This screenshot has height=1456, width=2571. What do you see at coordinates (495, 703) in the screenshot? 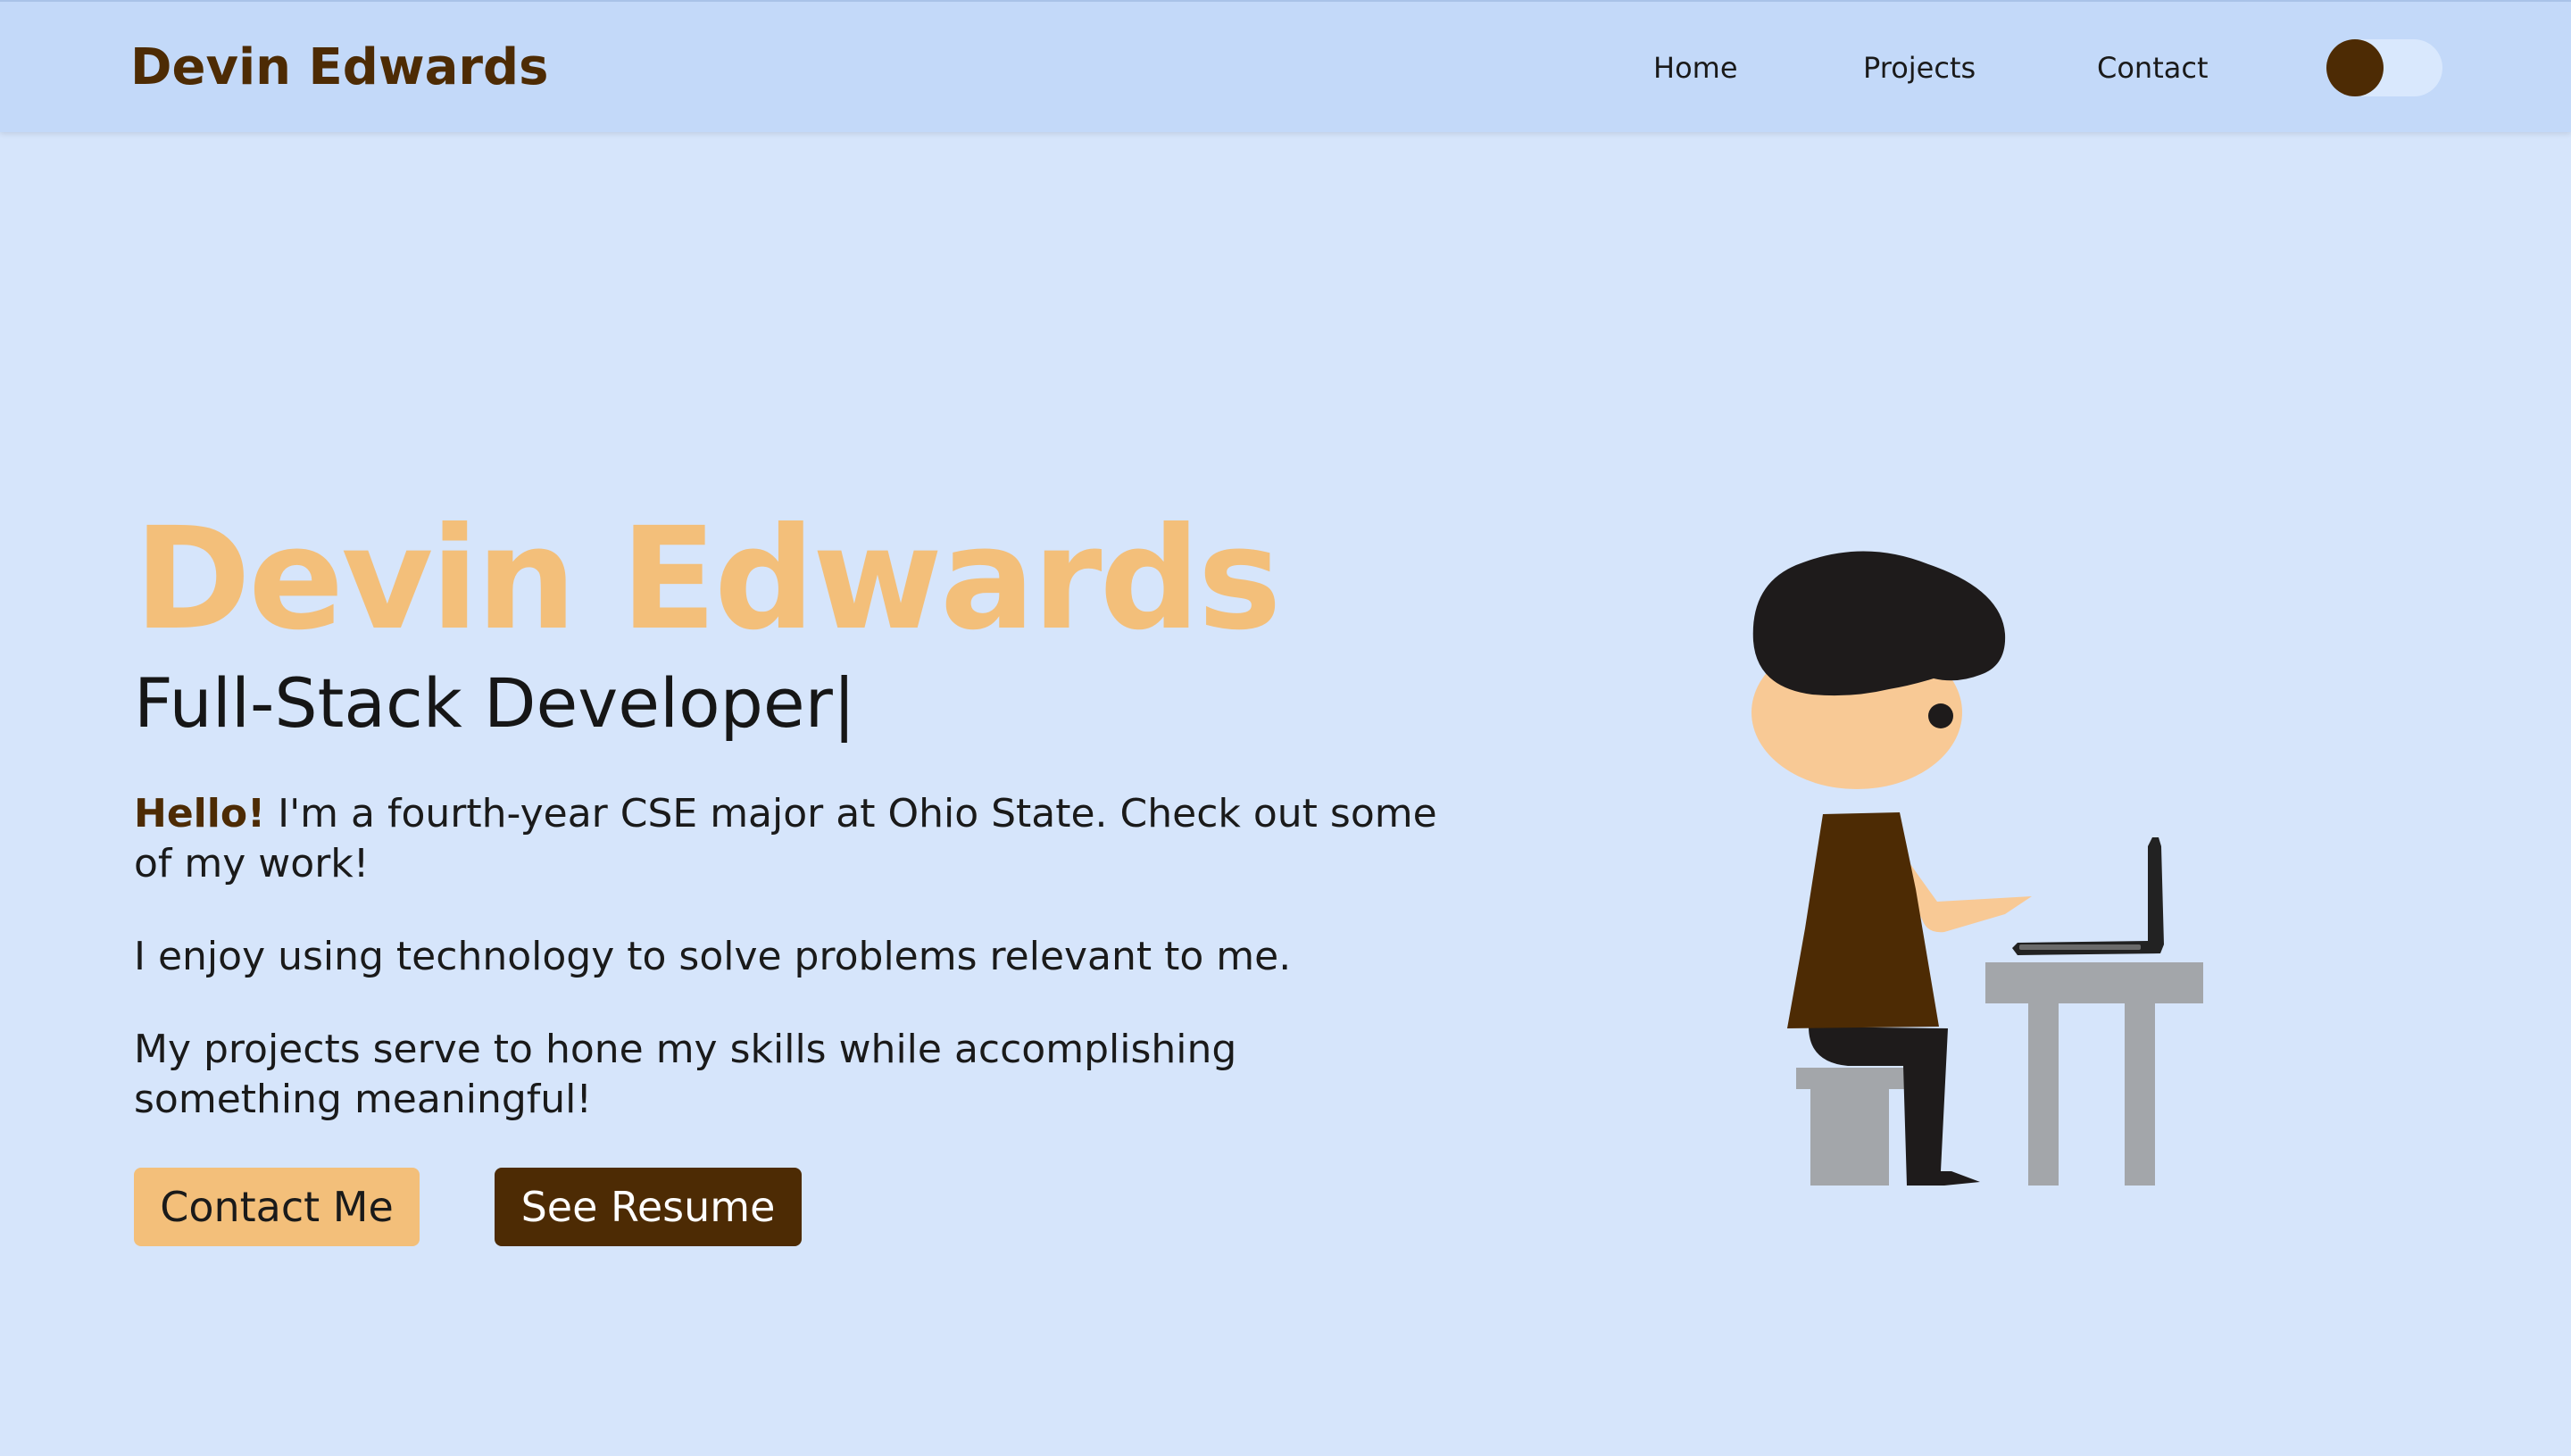
I see `hero-role: Full-Stack Developer|` at bounding box center [495, 703].